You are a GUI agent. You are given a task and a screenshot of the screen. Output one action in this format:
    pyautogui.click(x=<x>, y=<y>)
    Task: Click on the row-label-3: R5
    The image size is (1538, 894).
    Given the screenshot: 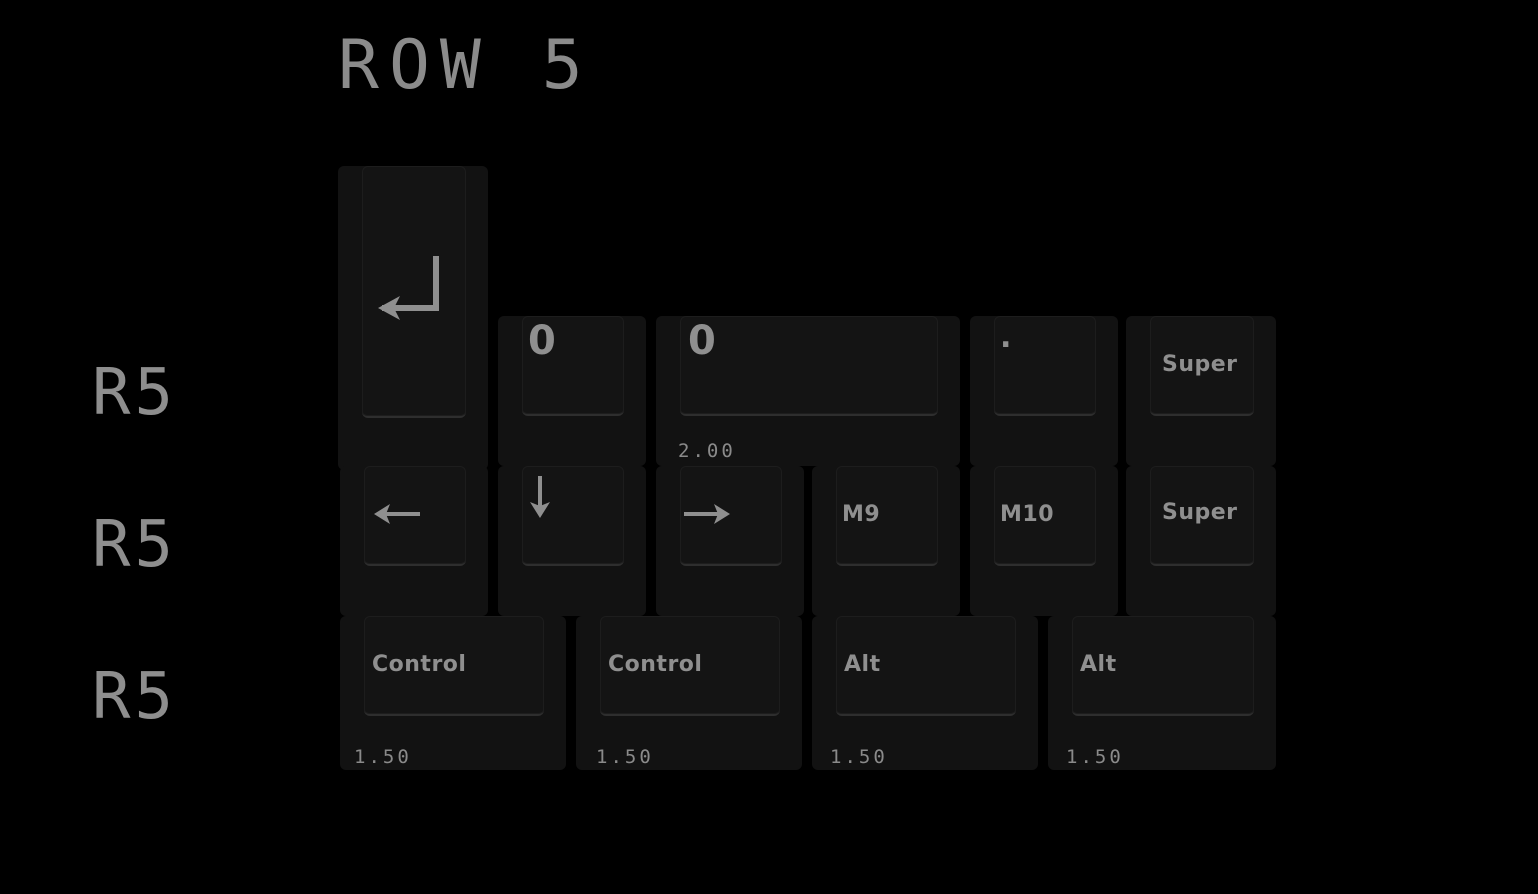 What is the action you would take?
    pyautogui.click(x=135, y=697)
    